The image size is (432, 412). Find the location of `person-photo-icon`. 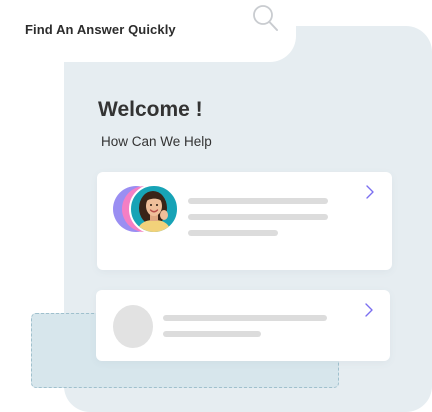

person-photo-icon is located at coordinates (154, 211).